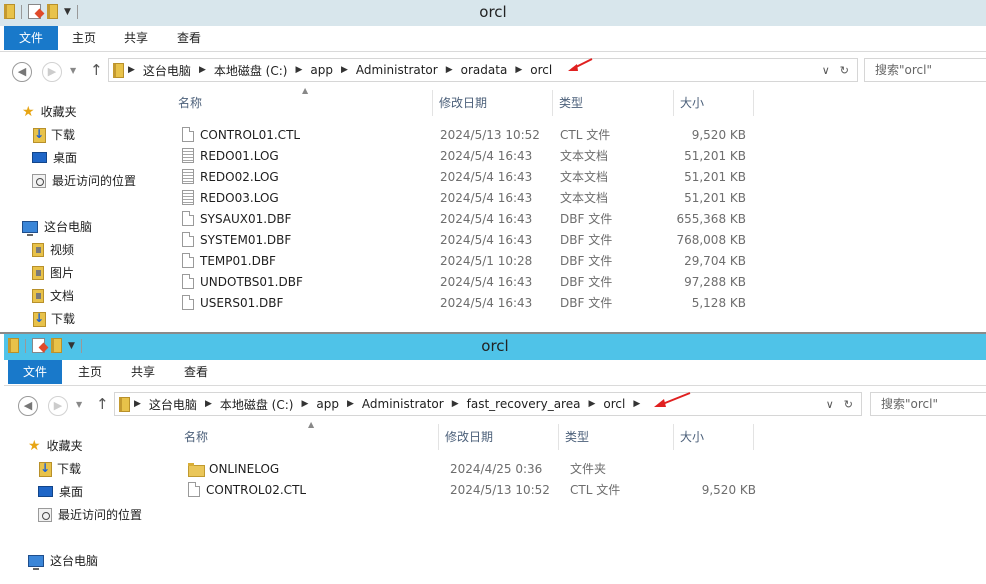 Image resolution: width=986 pixels, height=584 pixels. I want to click on file-name-cell: TEMP01.DBF, so click(229, 260).